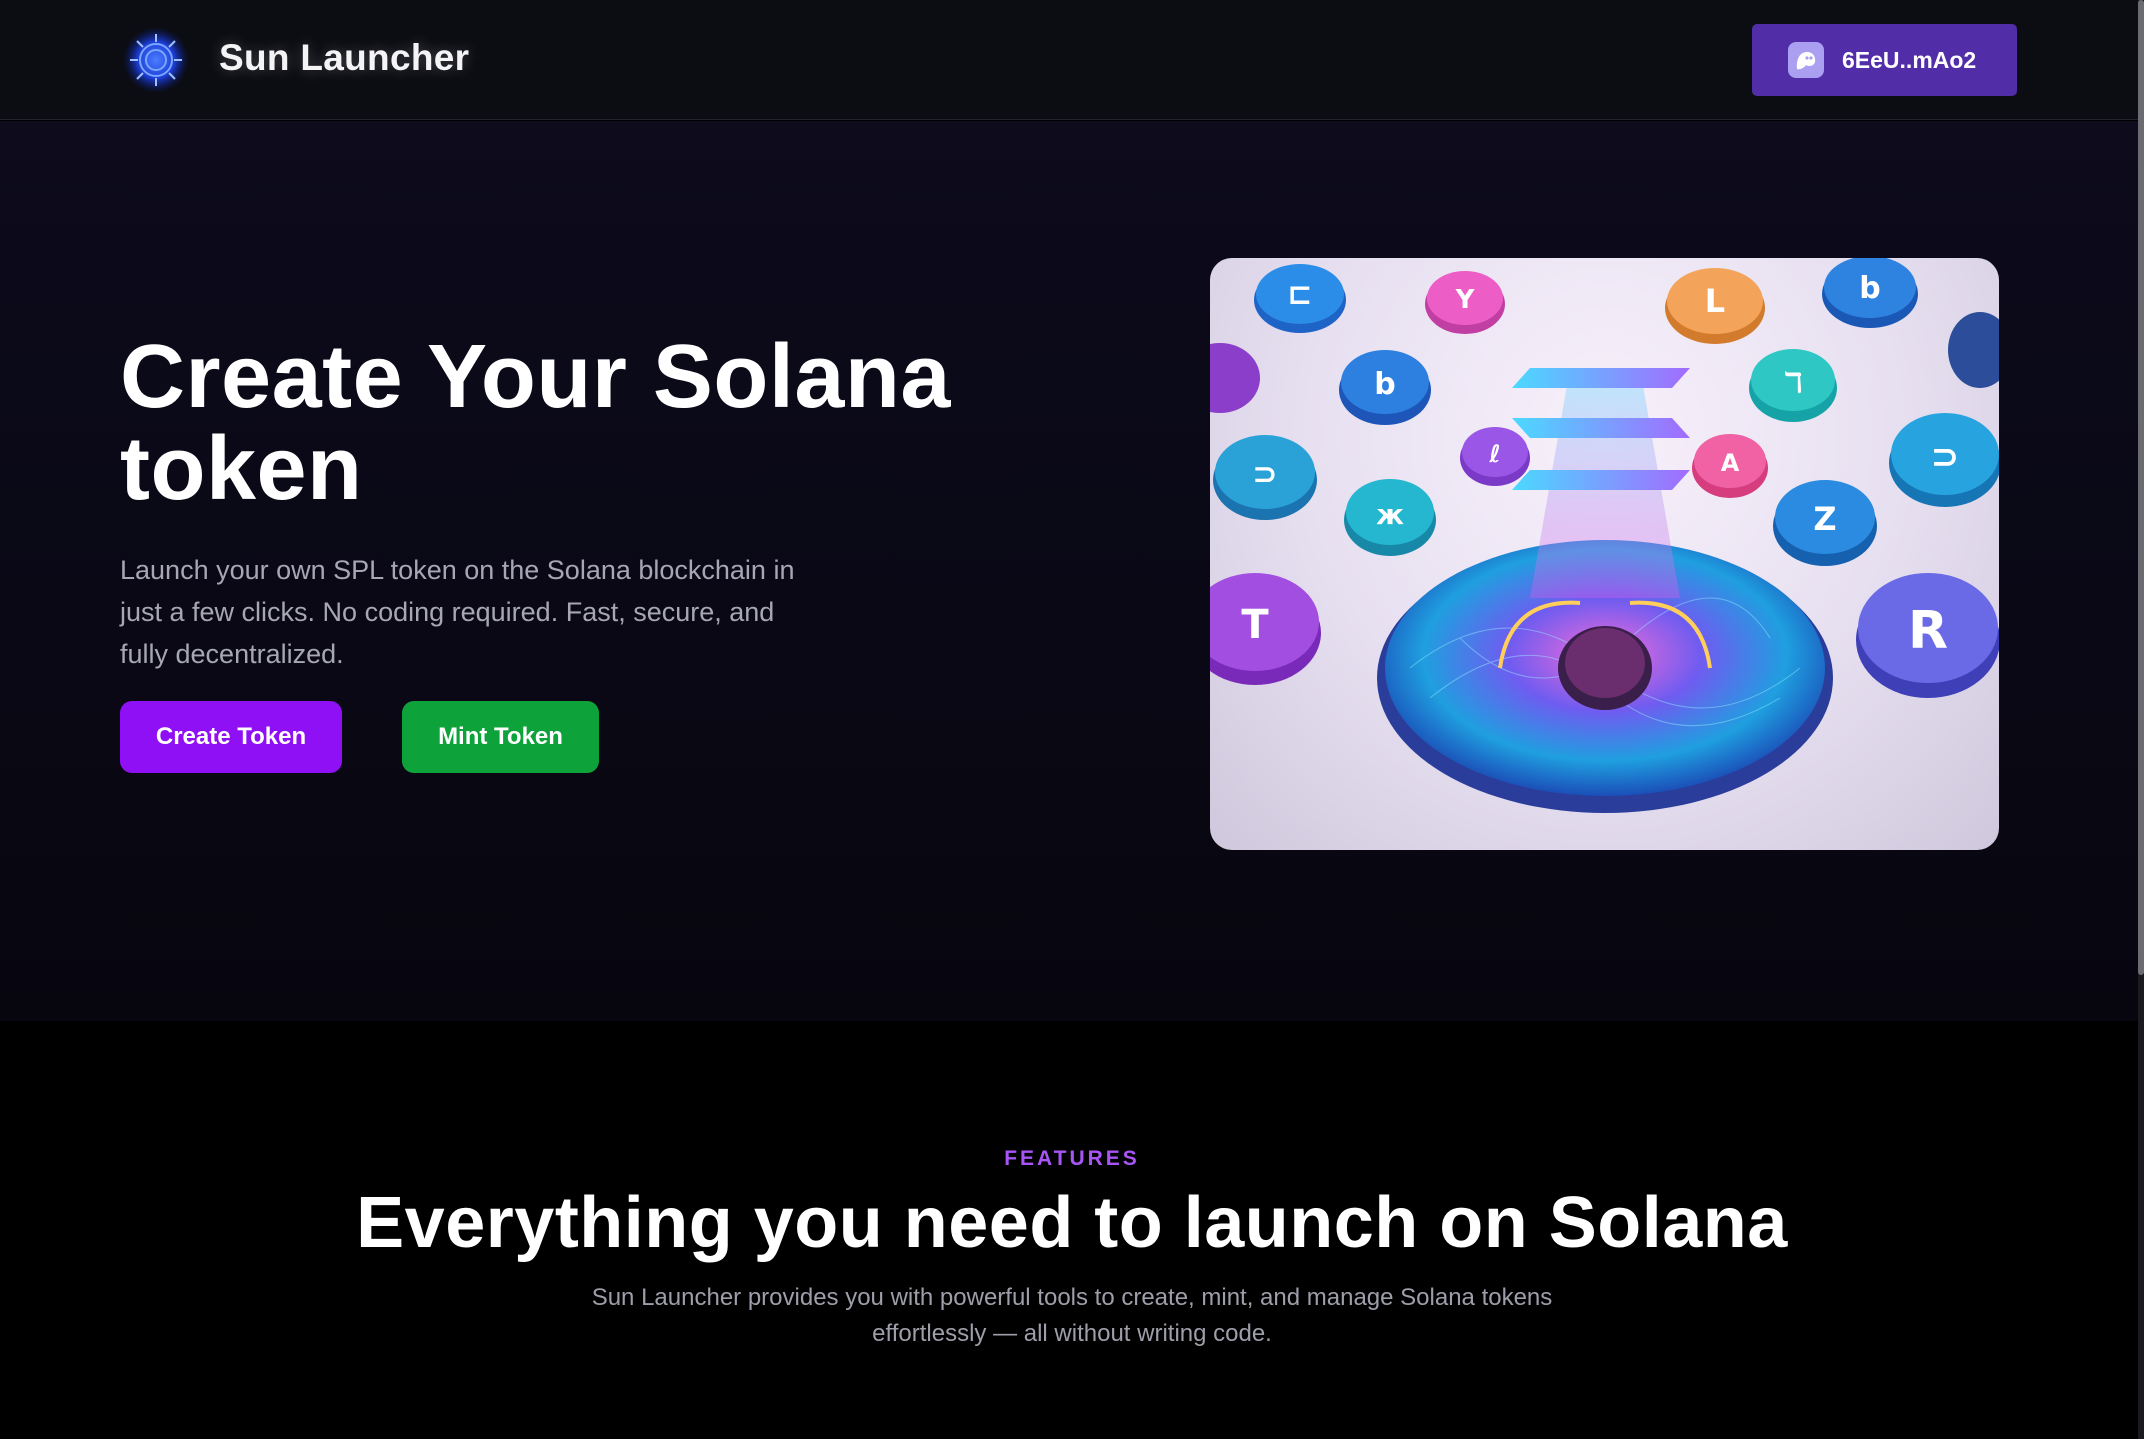 Image resolution: width=2144 pixels, height=1439 pixels. What do you see at coordinates (1928, 631) in the screenshot?
I see `svg-text: R` at bounding box center [1928, 631].